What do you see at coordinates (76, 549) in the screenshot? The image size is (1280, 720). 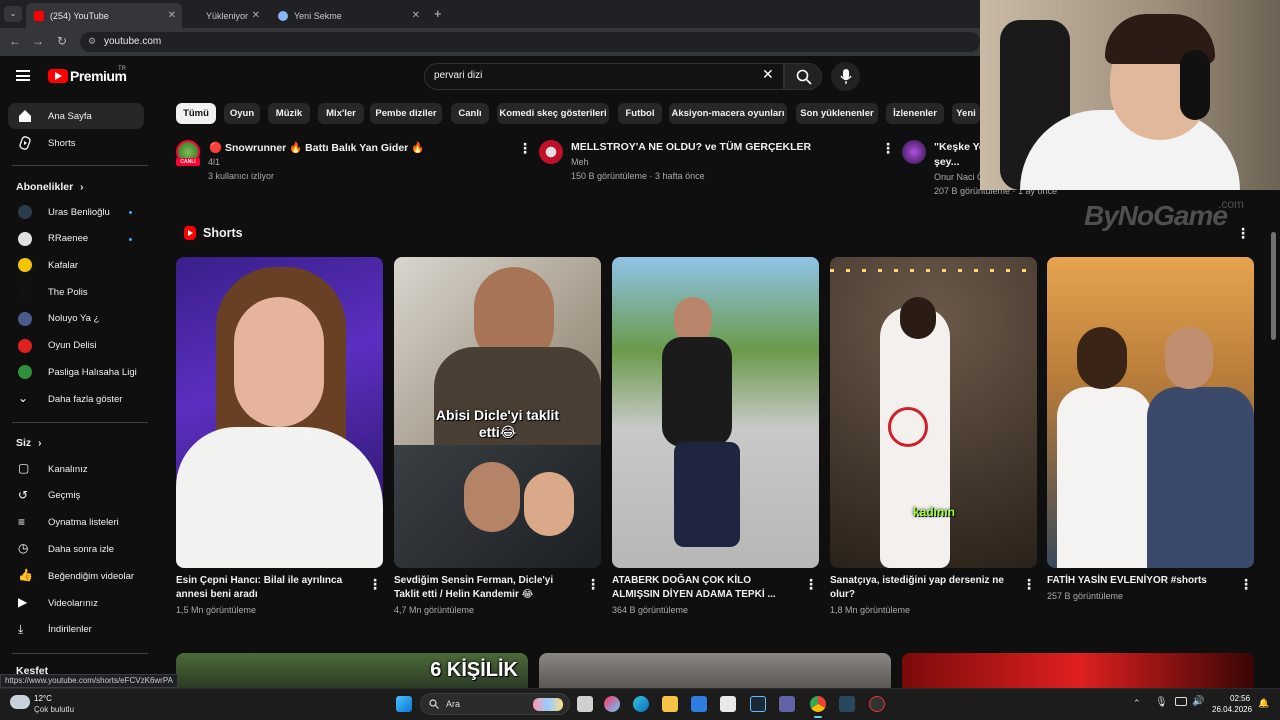 I see `sidebar-item-watch-later: ◷ Daha sonra izle` at bounding box center [76, 549].